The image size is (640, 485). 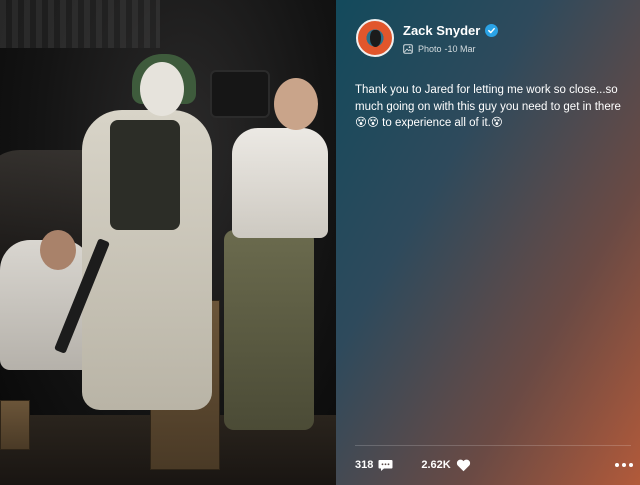 I want to click on post-meta: Zack Snyder Photo -10 Mar, so click(x=451, y=38).